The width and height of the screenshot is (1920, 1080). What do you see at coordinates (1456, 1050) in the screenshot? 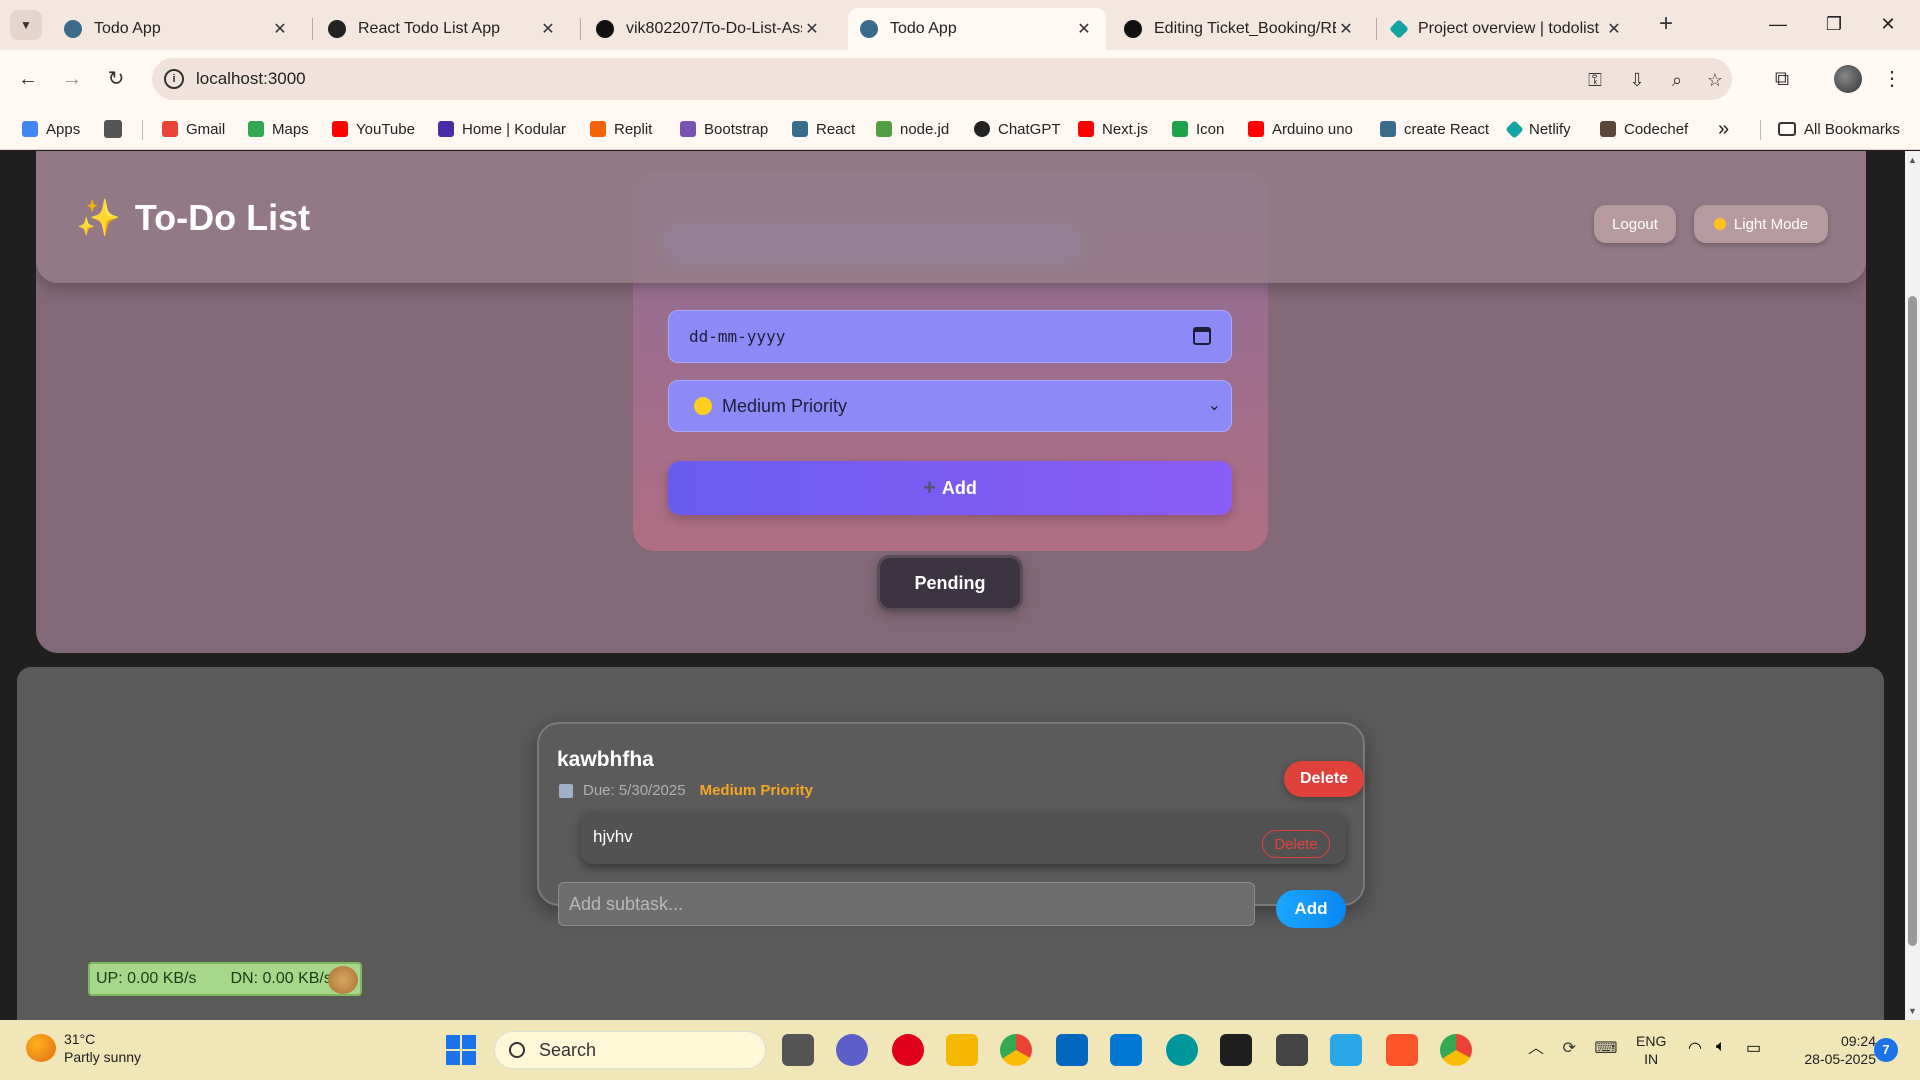
I see `chrome-profile-icon` at bounding box center [1456, 1050].